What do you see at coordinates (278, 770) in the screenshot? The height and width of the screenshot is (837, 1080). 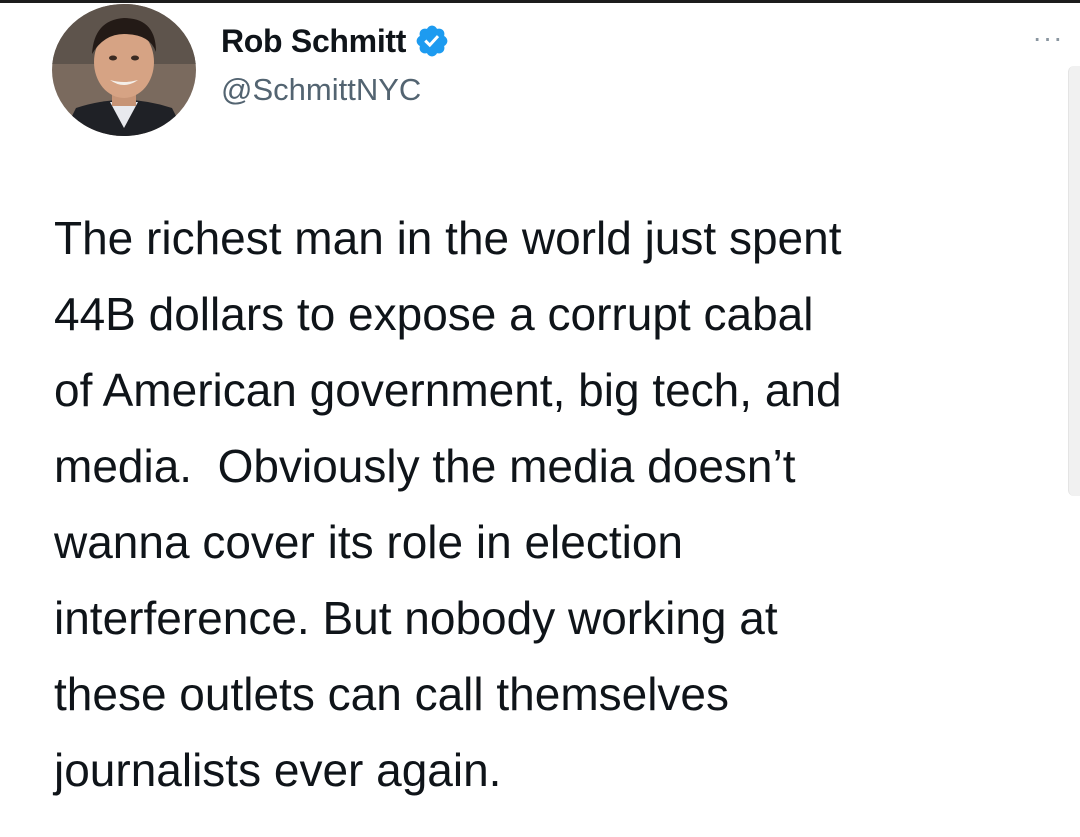 I see `tweet-text-line: journalists ever again.` at bounding box center [278, 770].